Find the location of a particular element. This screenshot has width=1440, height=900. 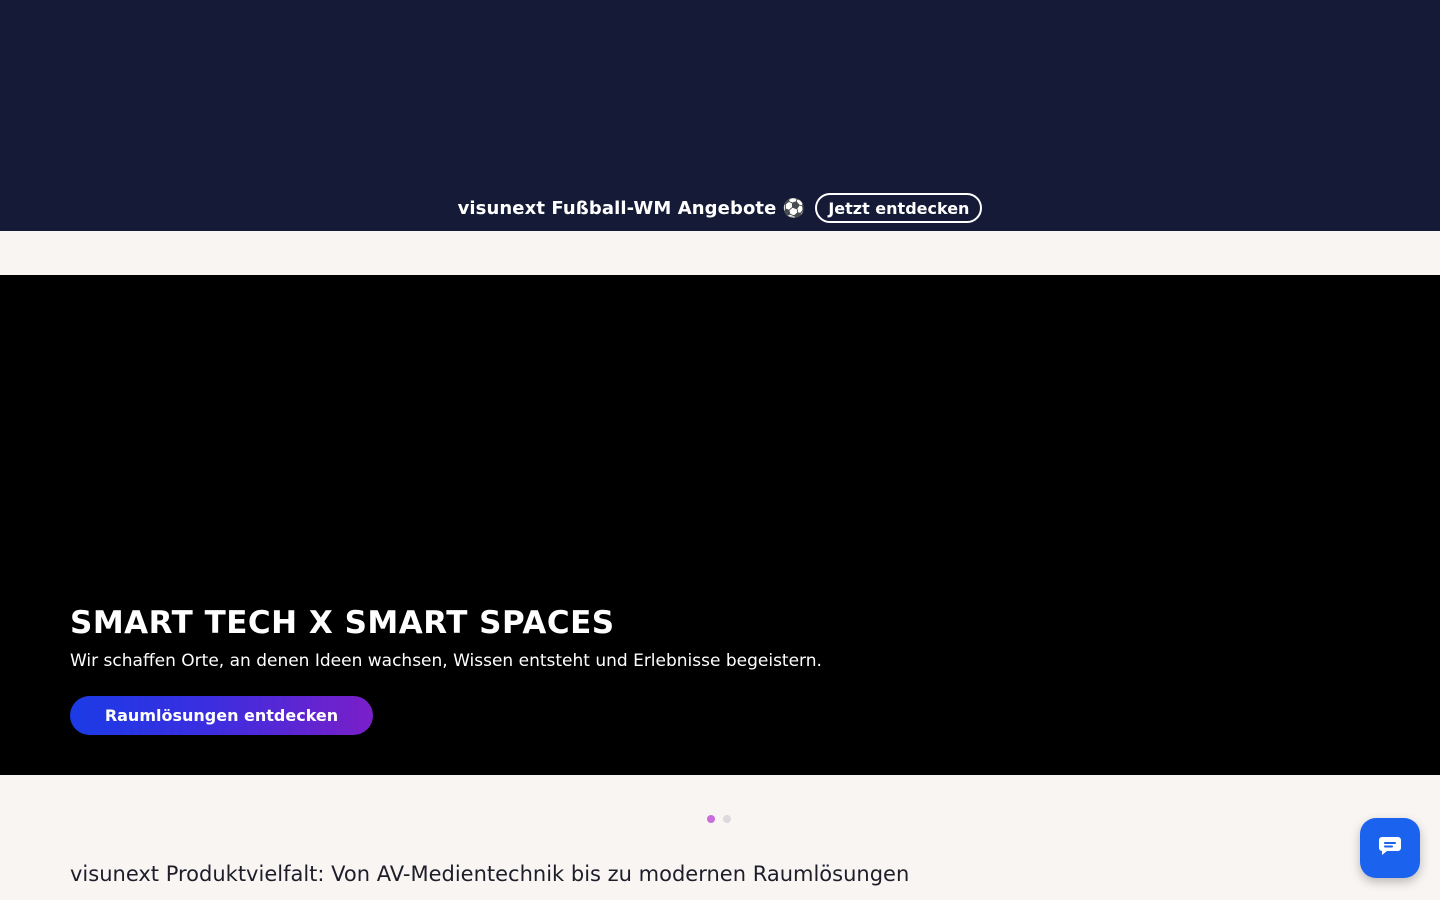

promo-text: visunext Fußball-WM Angebote ⚽ is located at coordinates (631, 208).